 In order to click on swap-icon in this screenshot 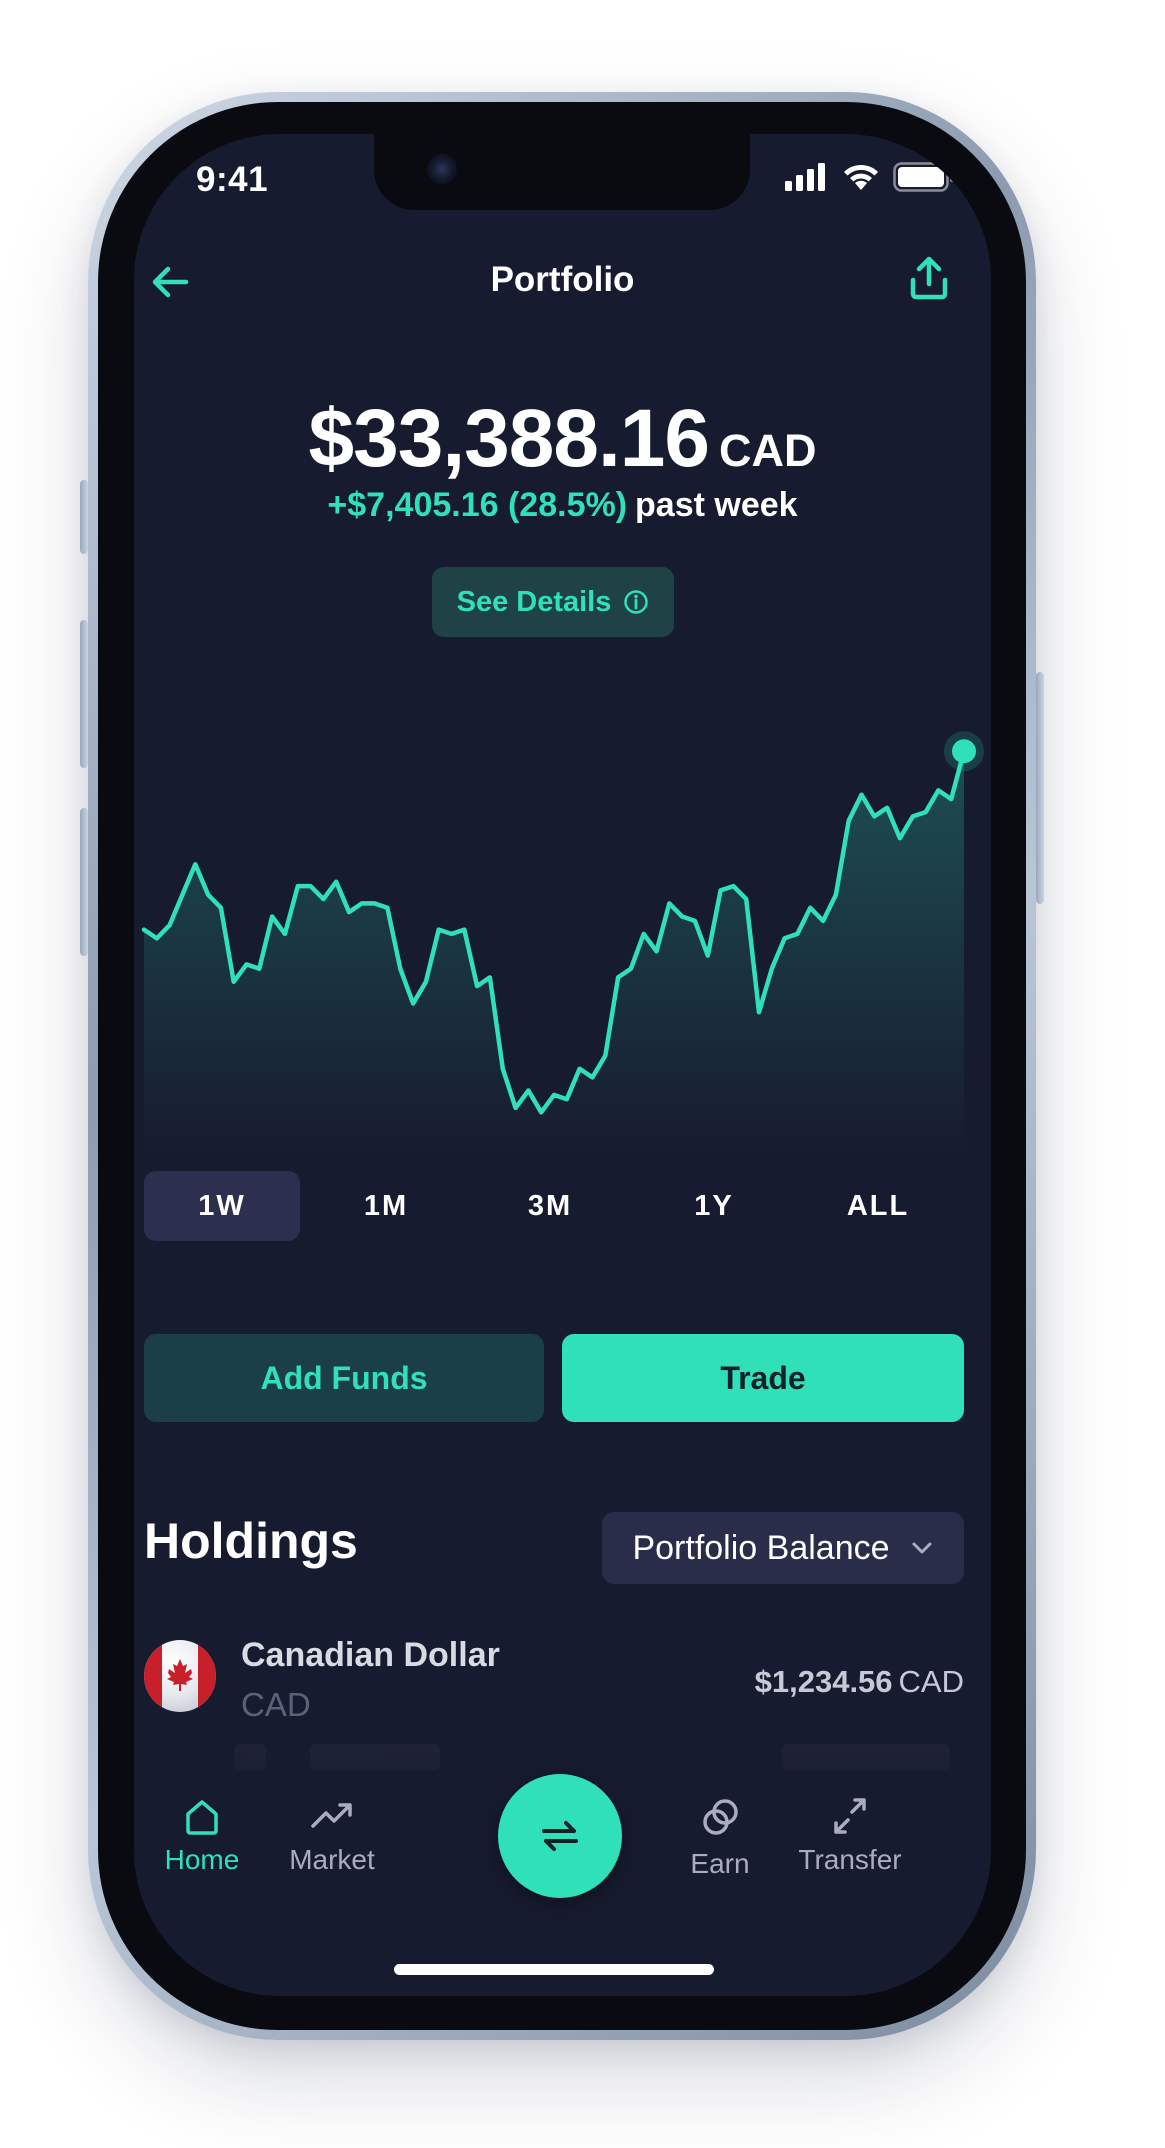, I will do `click(560, 1836)`.